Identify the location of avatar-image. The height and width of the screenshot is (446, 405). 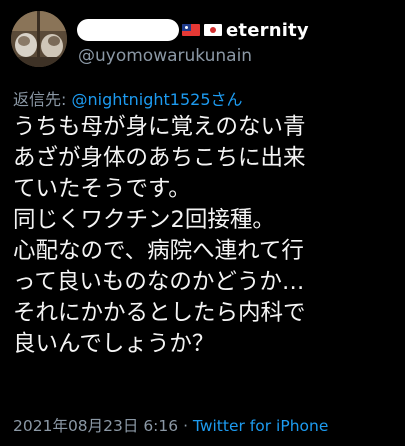
(39, 39).